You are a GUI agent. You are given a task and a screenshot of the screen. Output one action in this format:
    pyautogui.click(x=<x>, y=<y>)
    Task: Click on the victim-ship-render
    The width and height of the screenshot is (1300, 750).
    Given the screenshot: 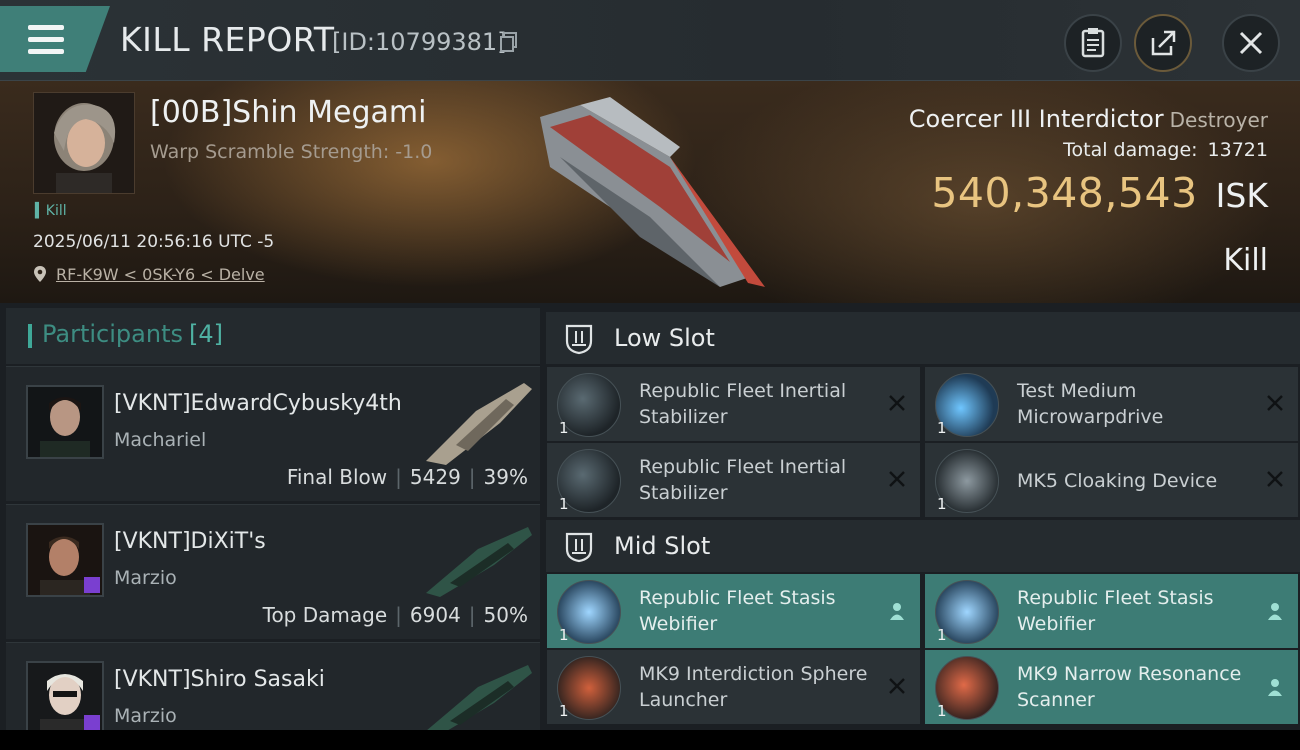 What is the action you would take?
    pyautogui.click(x=652, y=192)
    